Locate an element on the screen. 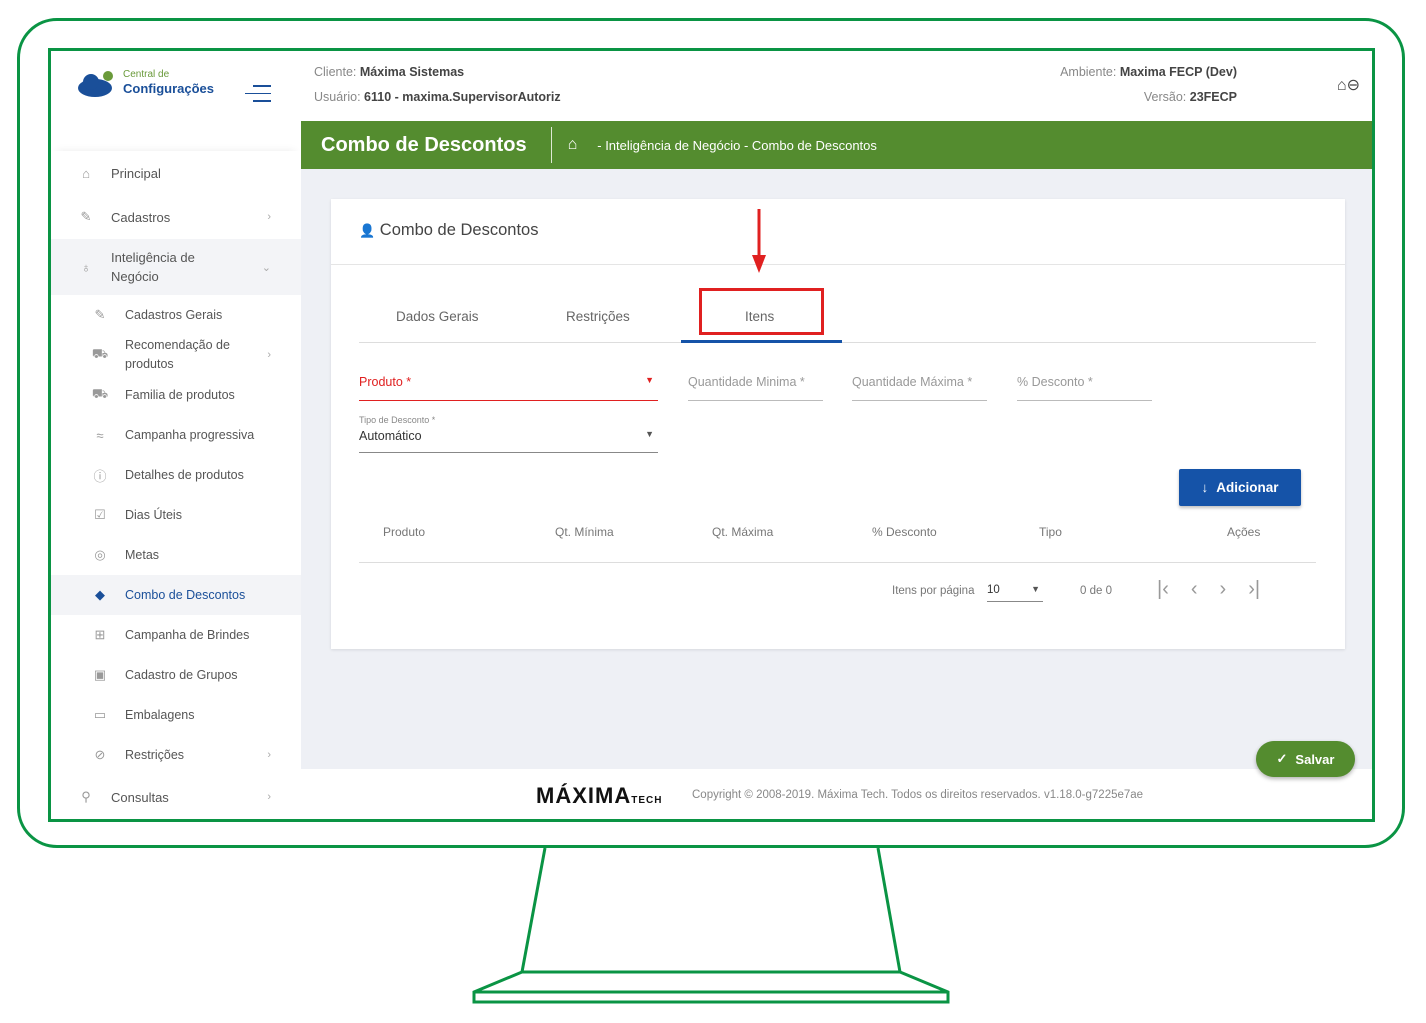 The height and width of the screenshot is (1023, 1426). label: Recomendação de produtos is located at coordinates (177, 354).